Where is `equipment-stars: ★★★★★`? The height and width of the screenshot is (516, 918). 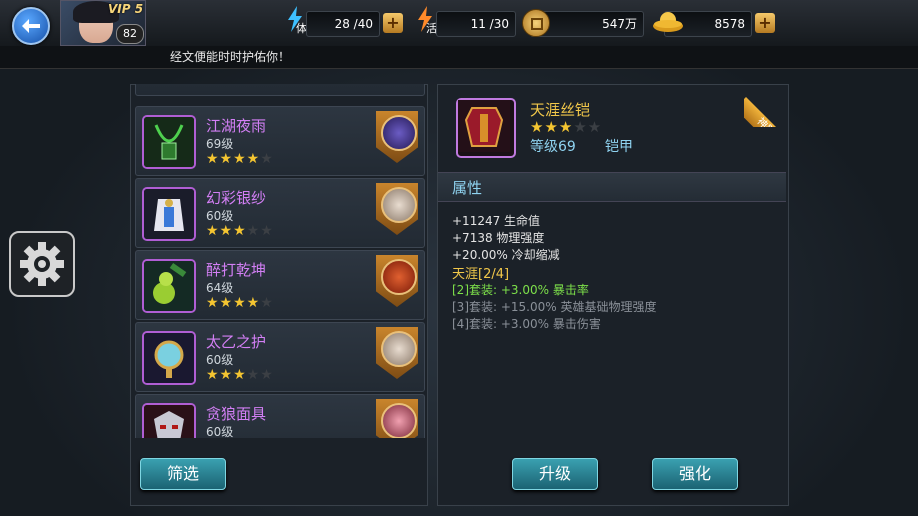 equipment-stars: ★★★★★ is located at coordinates (566, 127).